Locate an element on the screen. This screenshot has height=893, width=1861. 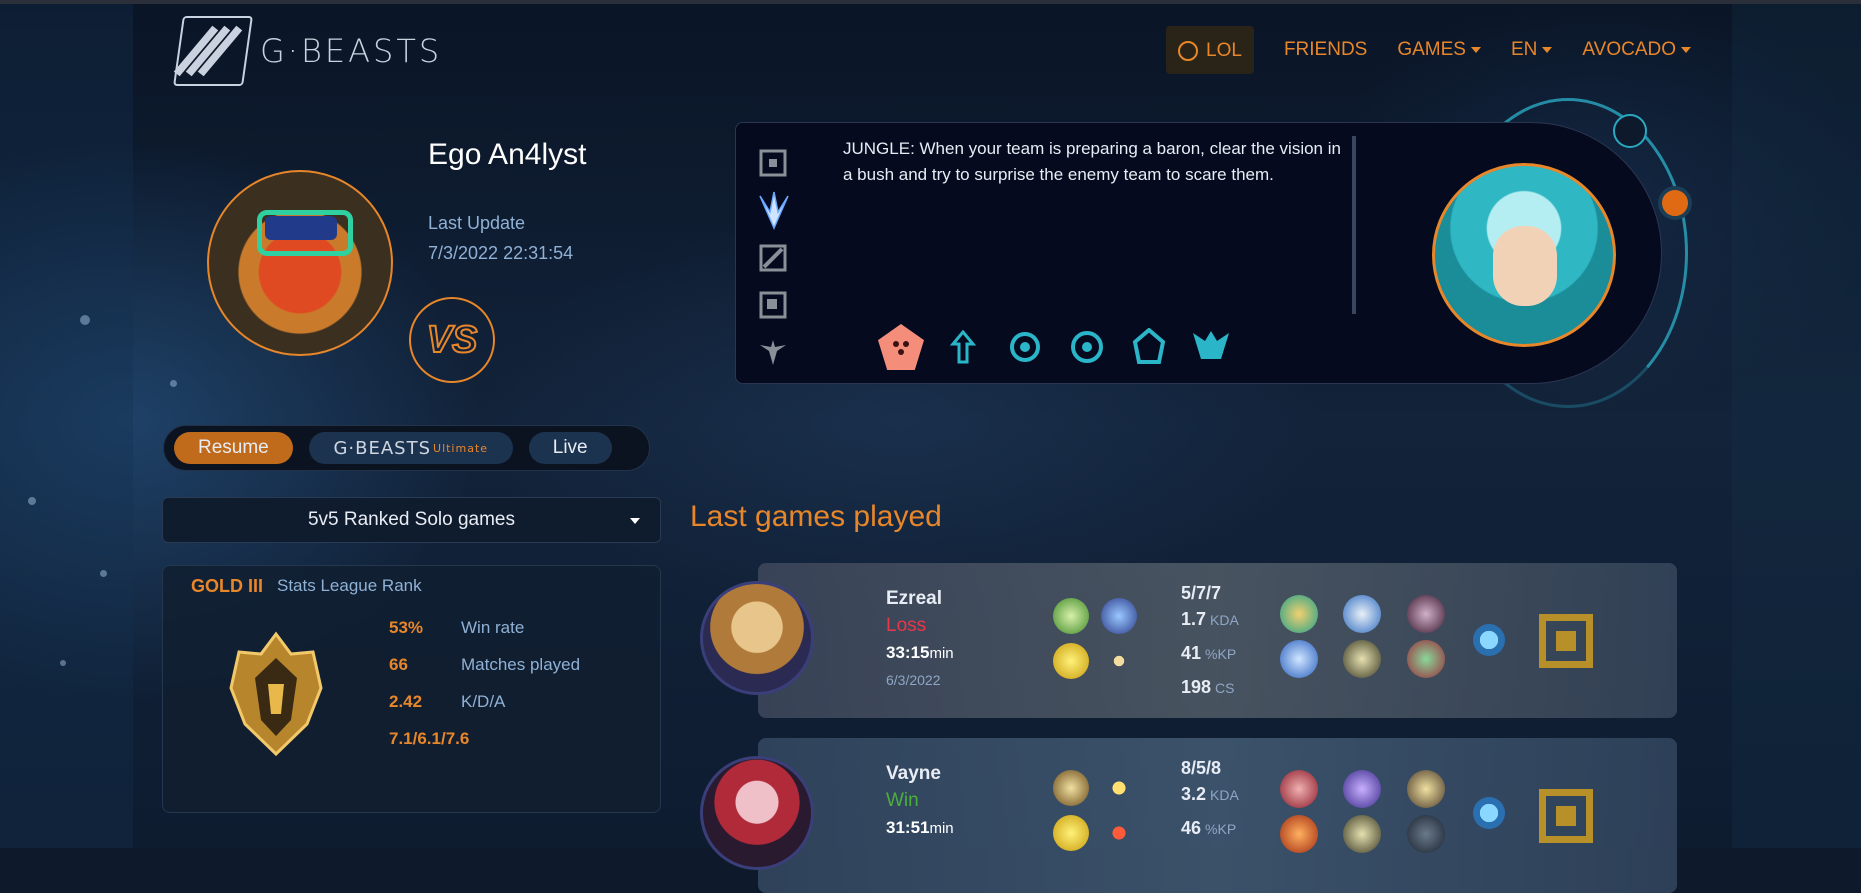
tab-live: Live is located at coordinates (570, 448).